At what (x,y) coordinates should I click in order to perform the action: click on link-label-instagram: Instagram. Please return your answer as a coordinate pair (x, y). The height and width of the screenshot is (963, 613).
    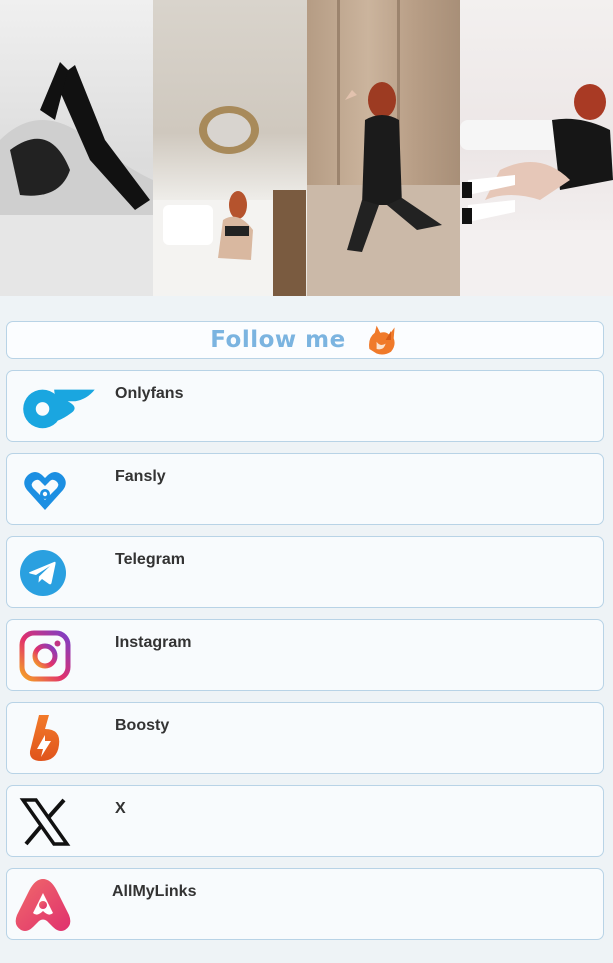
    Looking at the image, I should click on (153, 642).